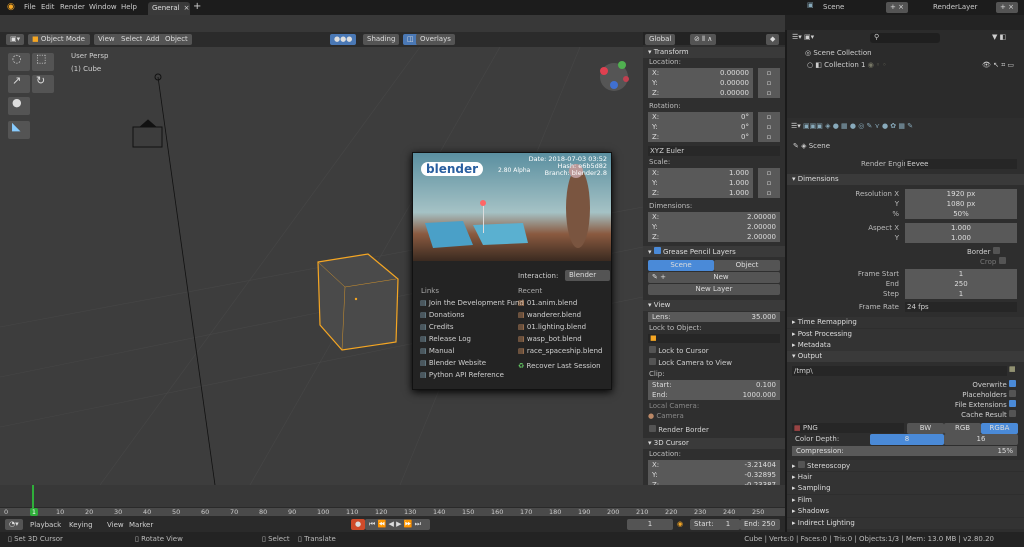 This screenshot has height=547, width=1024. I want to click on folder-icon: ▦, so click(1012, 369).